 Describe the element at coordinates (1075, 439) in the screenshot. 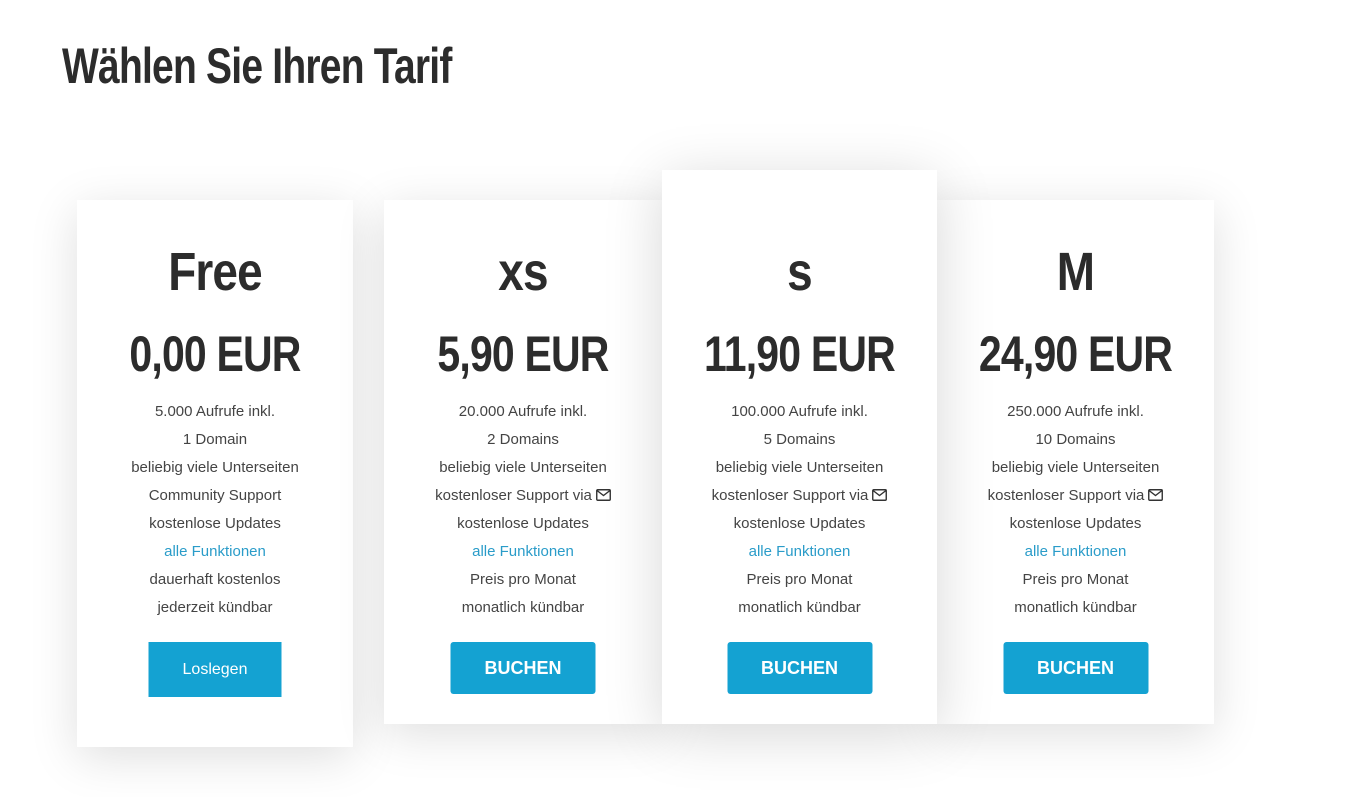

I see `feature-item: 10 Domains` at that location.